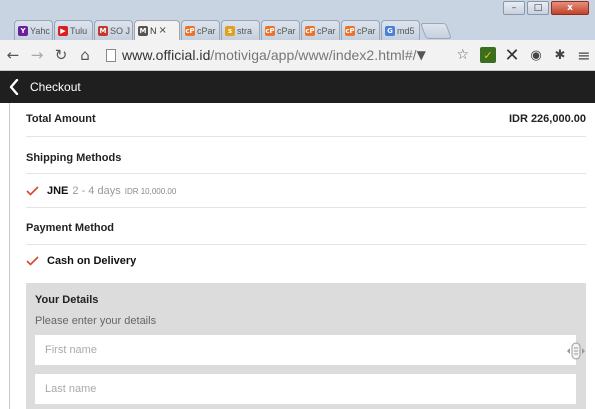 The height and width of the screenshot is (409, 595). I want to click on strava-icon: s, so click(230, 30).